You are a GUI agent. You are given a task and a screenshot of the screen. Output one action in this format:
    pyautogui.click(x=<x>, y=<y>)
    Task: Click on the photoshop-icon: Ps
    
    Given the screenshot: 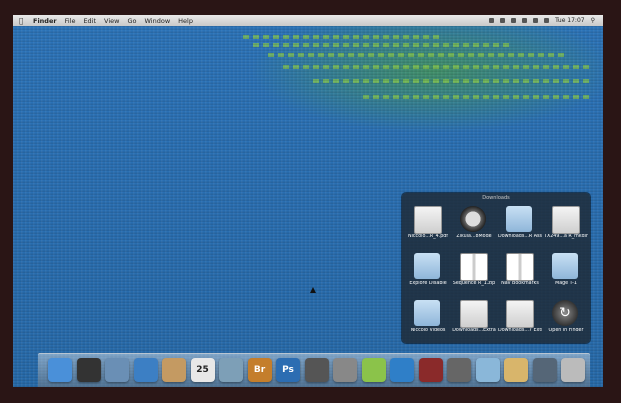 What is the action you would take?
    pyautogui.click(x=288, y=370)
    